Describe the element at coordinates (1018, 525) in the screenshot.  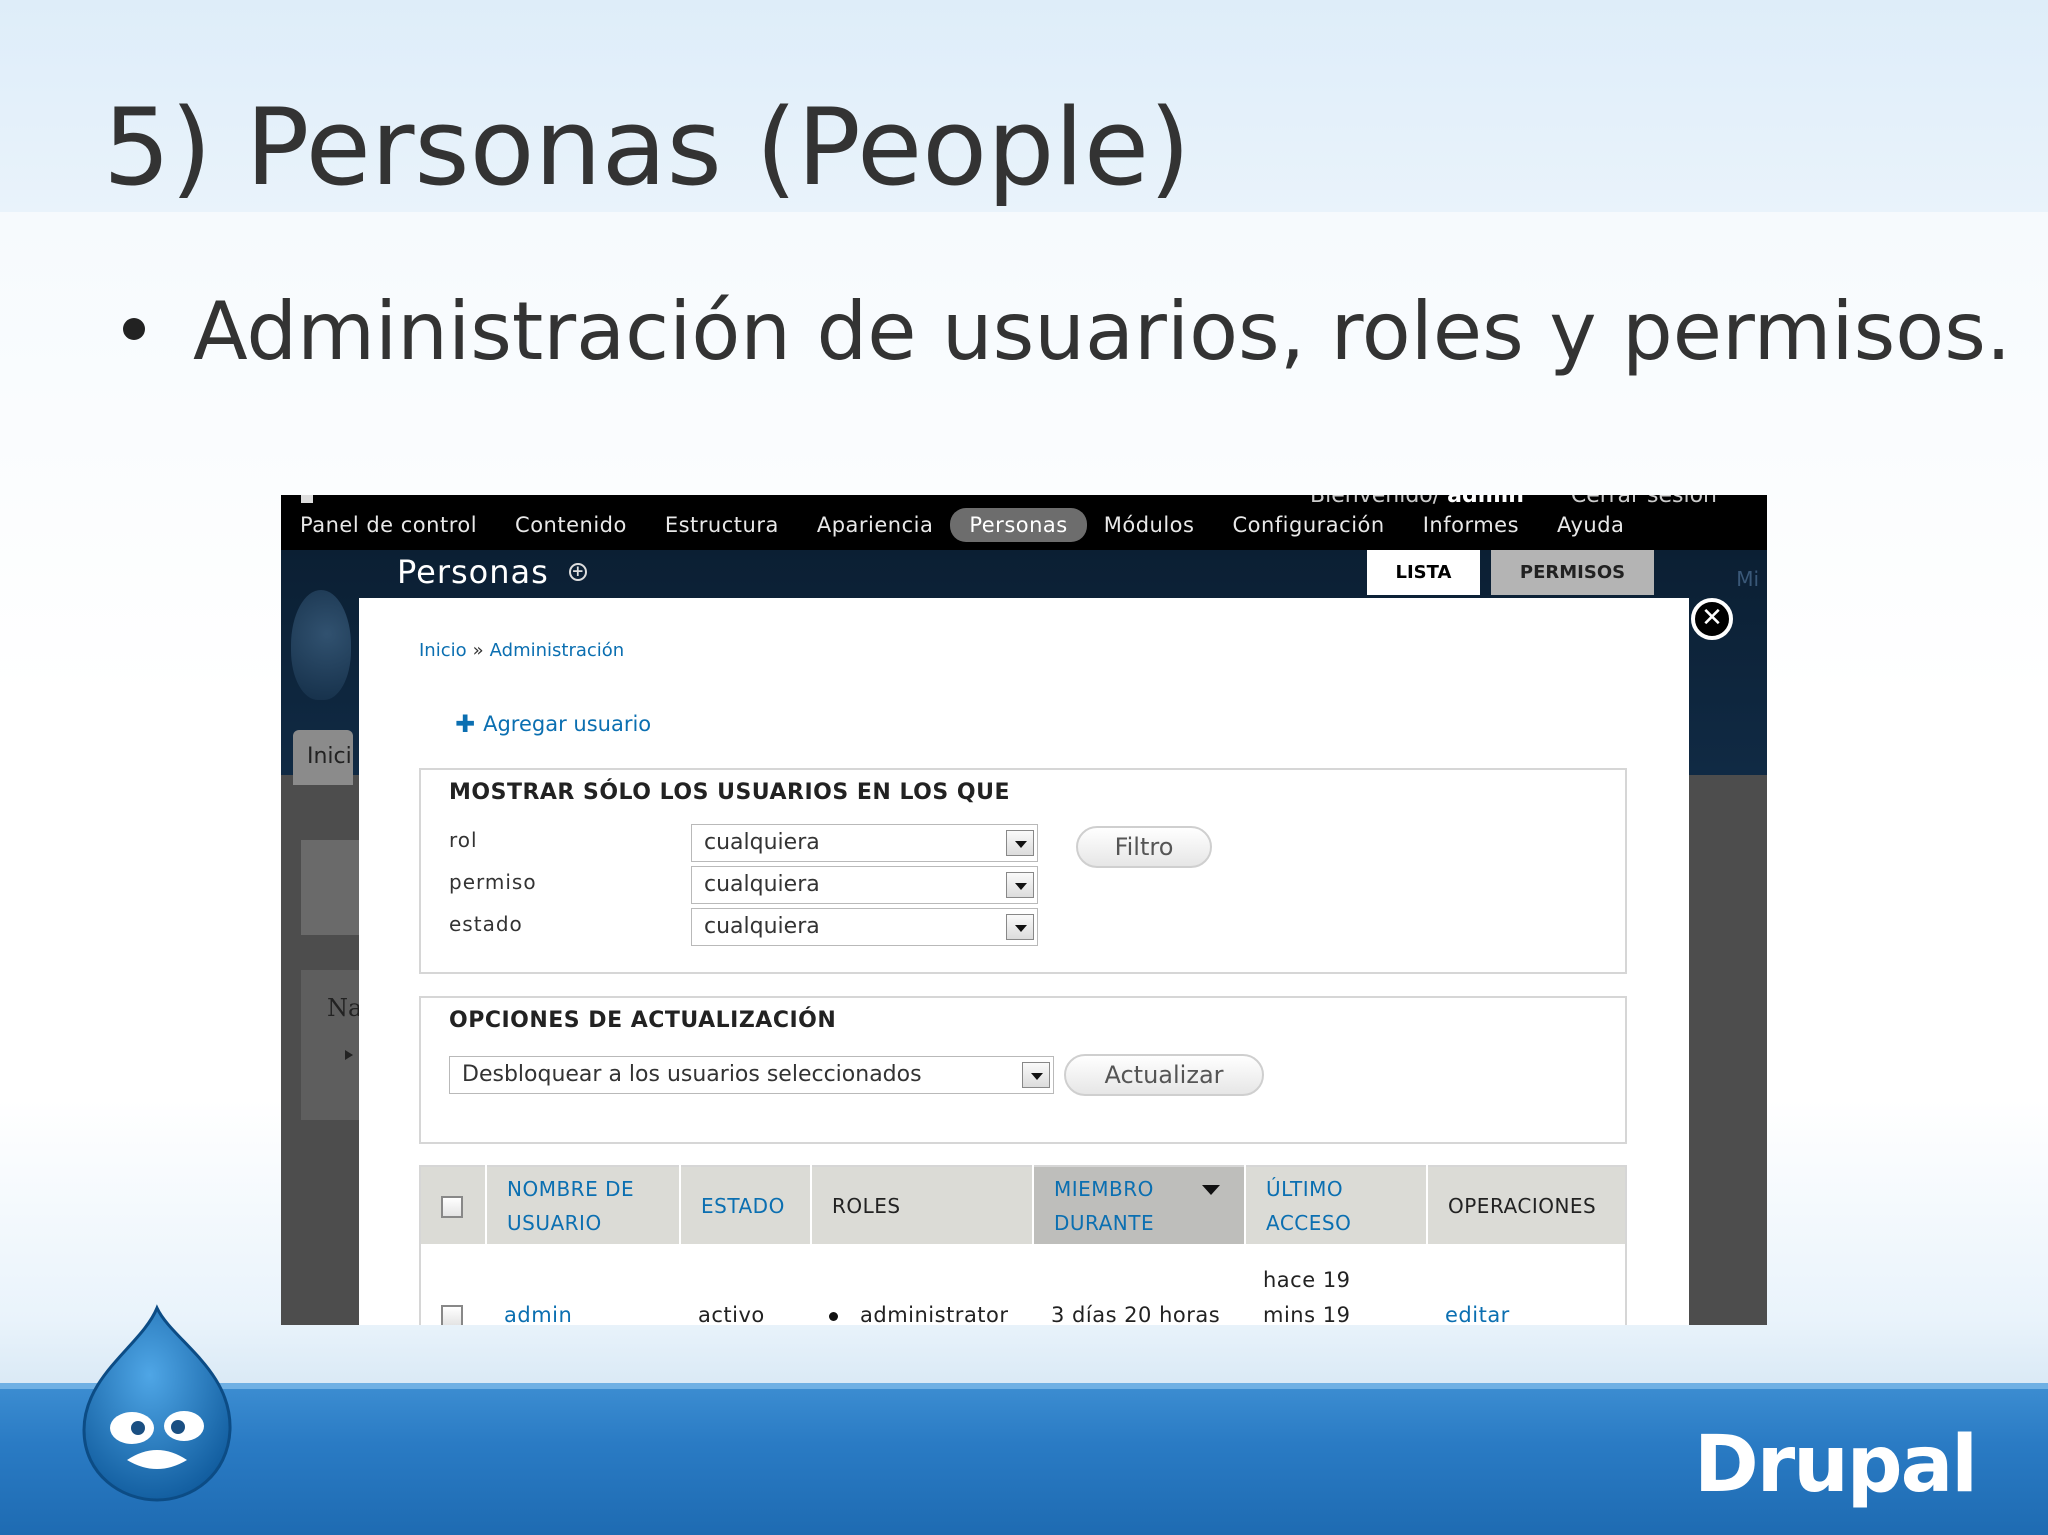
I see `menu-item-personas: Personas` at that location.